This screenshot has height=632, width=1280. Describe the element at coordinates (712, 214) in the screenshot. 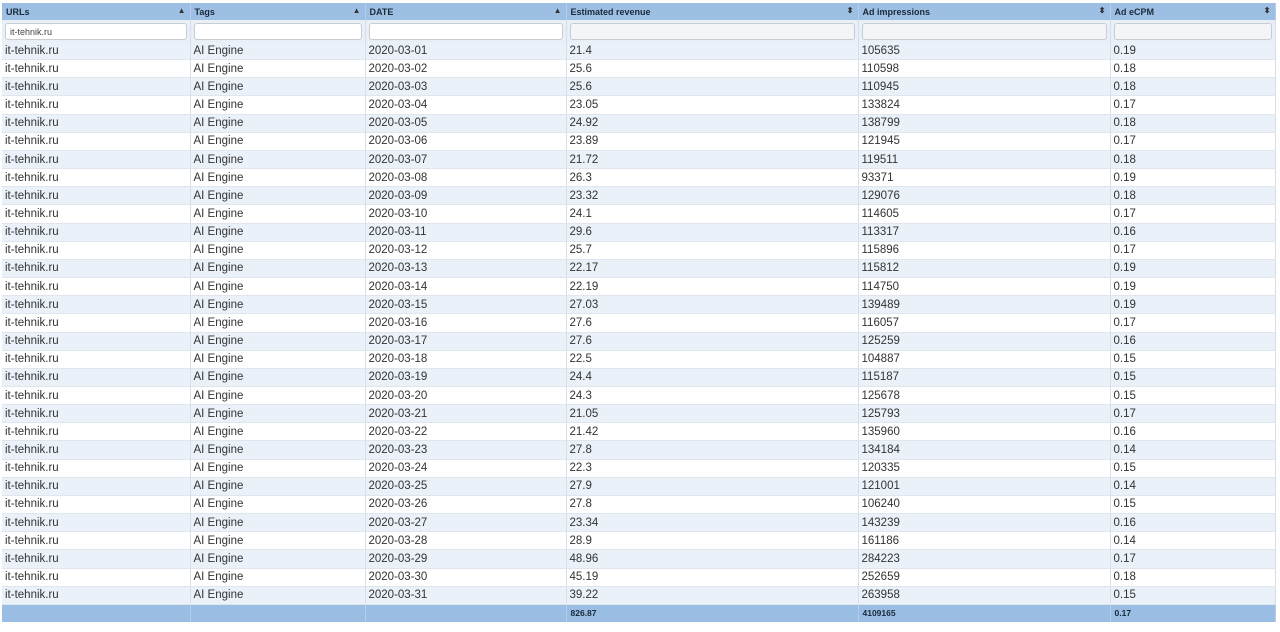

I see `cell-revenue: 24.1` at that location.